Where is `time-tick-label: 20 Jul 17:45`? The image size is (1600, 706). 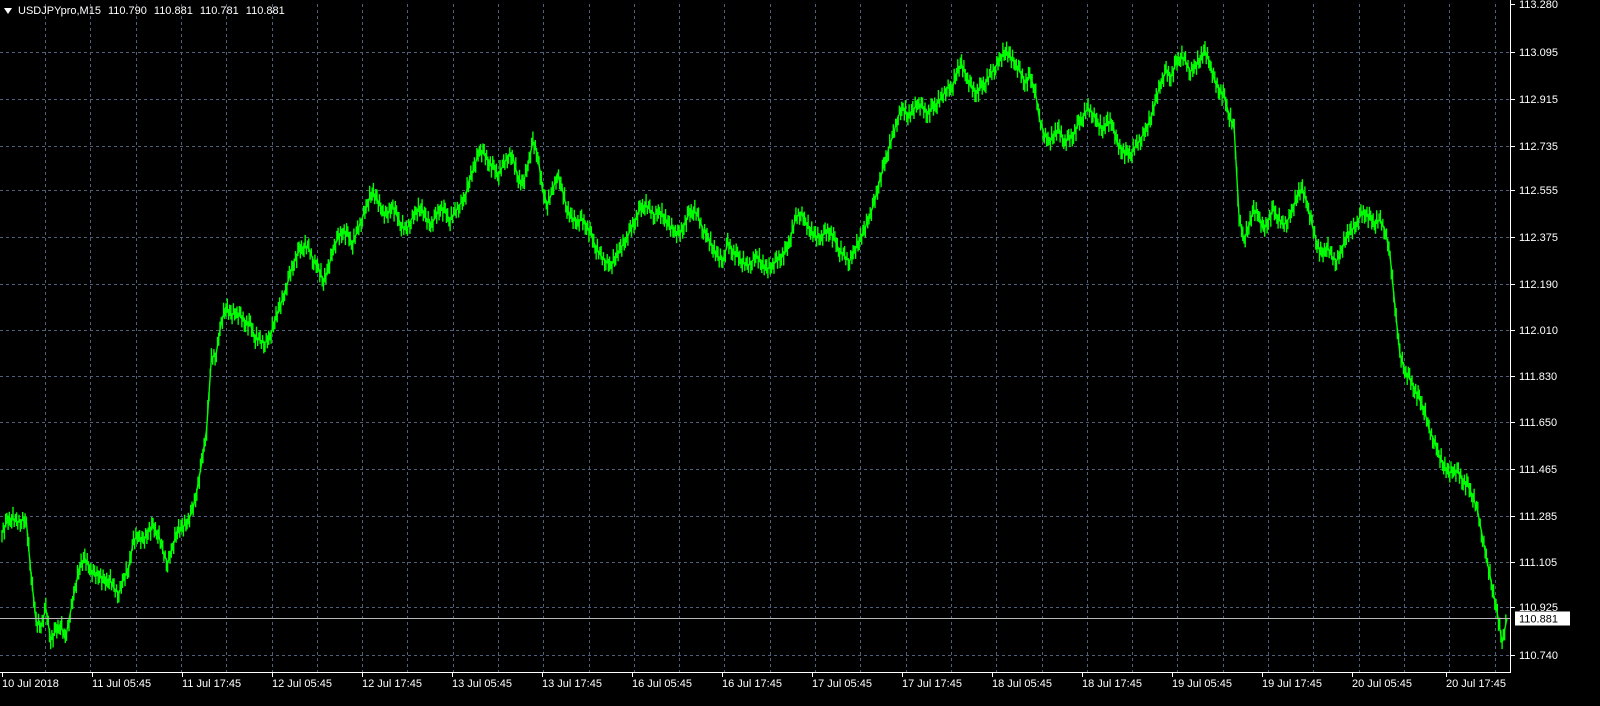 time-tick-label: 20 Jul 17:45 is located at coordinates (1476, 684).